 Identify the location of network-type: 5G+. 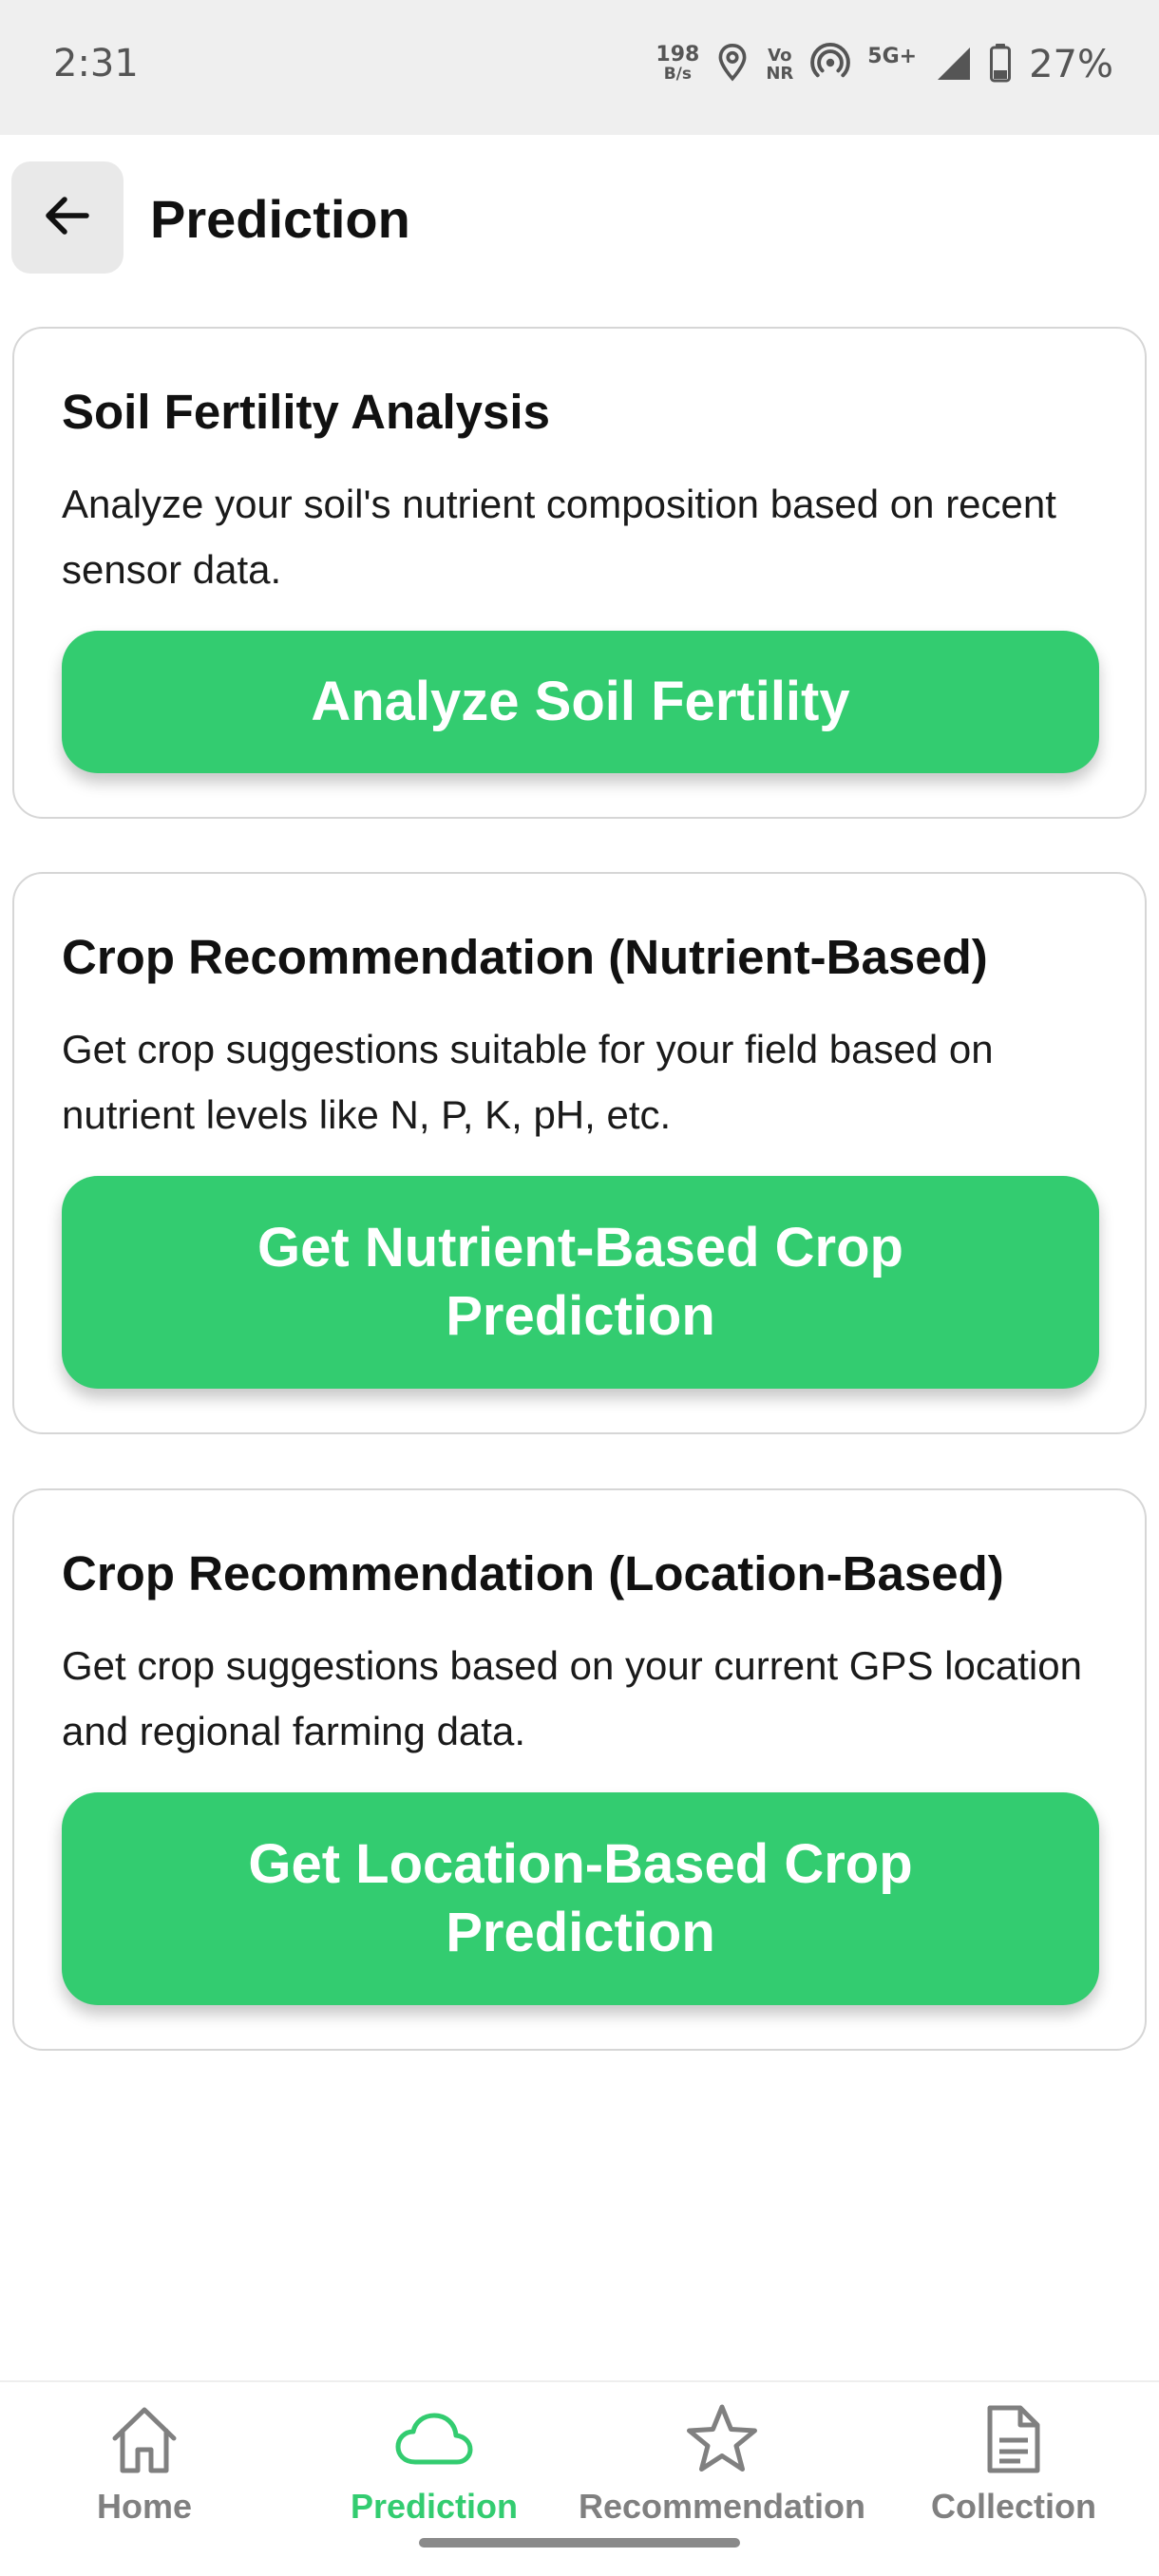
(892, 56).